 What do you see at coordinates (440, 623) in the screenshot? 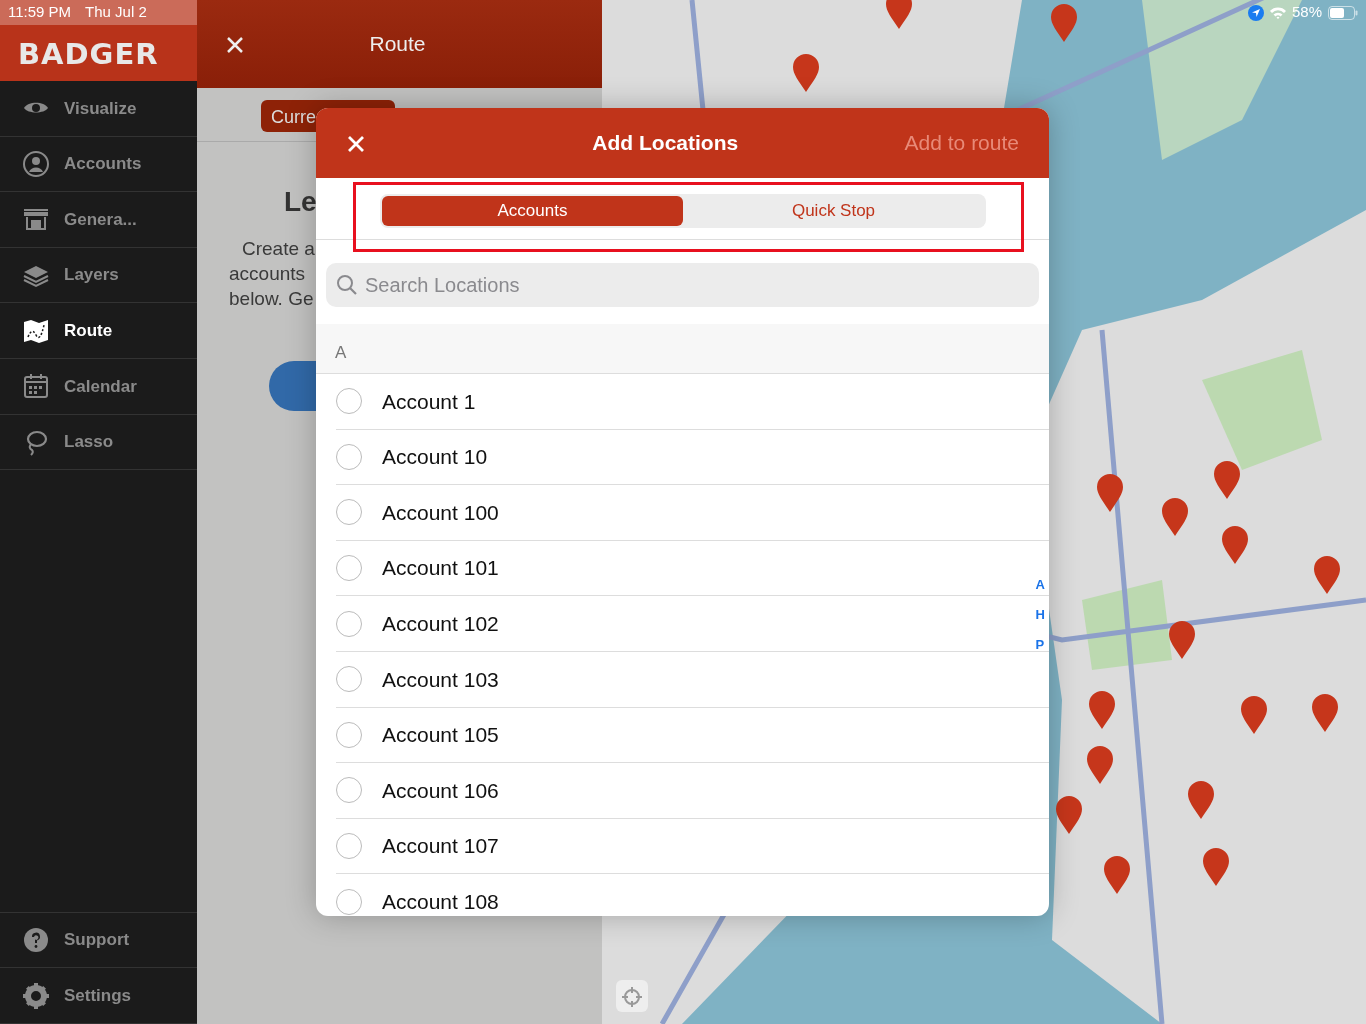
I see `row-label: Account 102` at bounding box center [440, 623].